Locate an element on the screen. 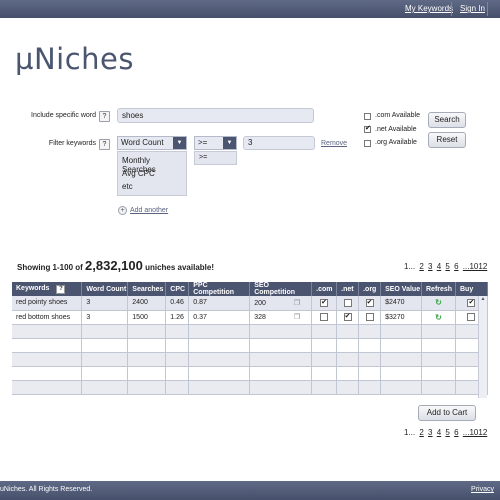 This screenshot has width=500, height=500. col-word-count: Word Count is located at coordinates (105, 289).